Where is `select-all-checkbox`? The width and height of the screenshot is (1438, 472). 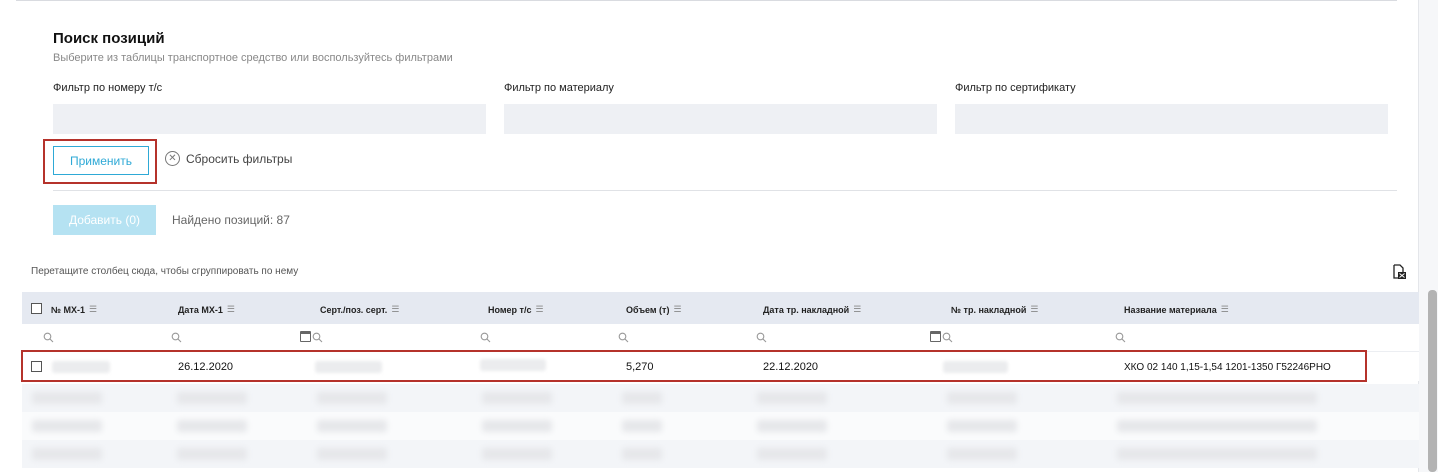 select-all-checkbox is located at coordinates (36, 308).